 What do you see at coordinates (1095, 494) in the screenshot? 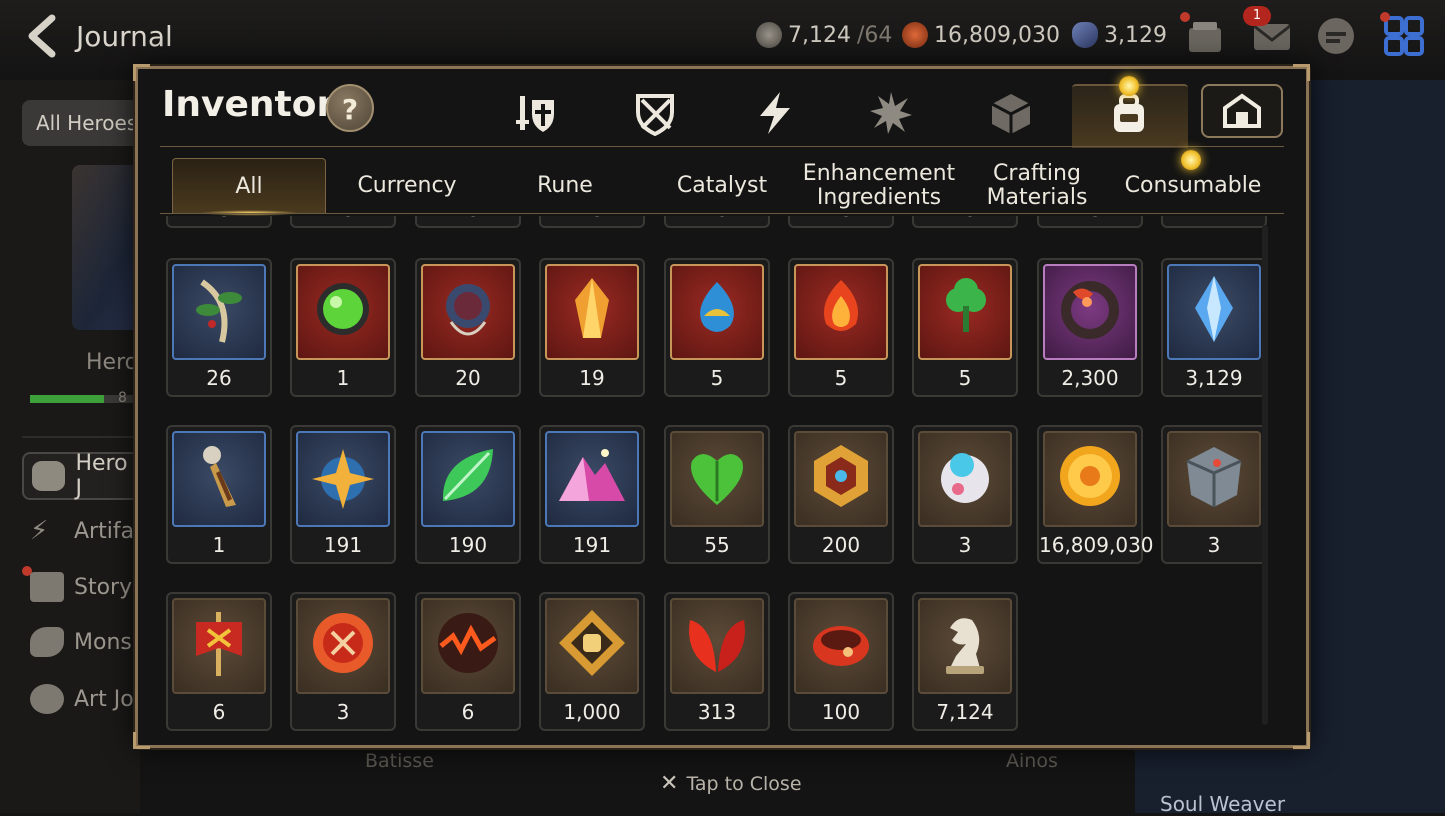
I see `inventory-slot: 16,809,030` at bounding box center [1095, 494].